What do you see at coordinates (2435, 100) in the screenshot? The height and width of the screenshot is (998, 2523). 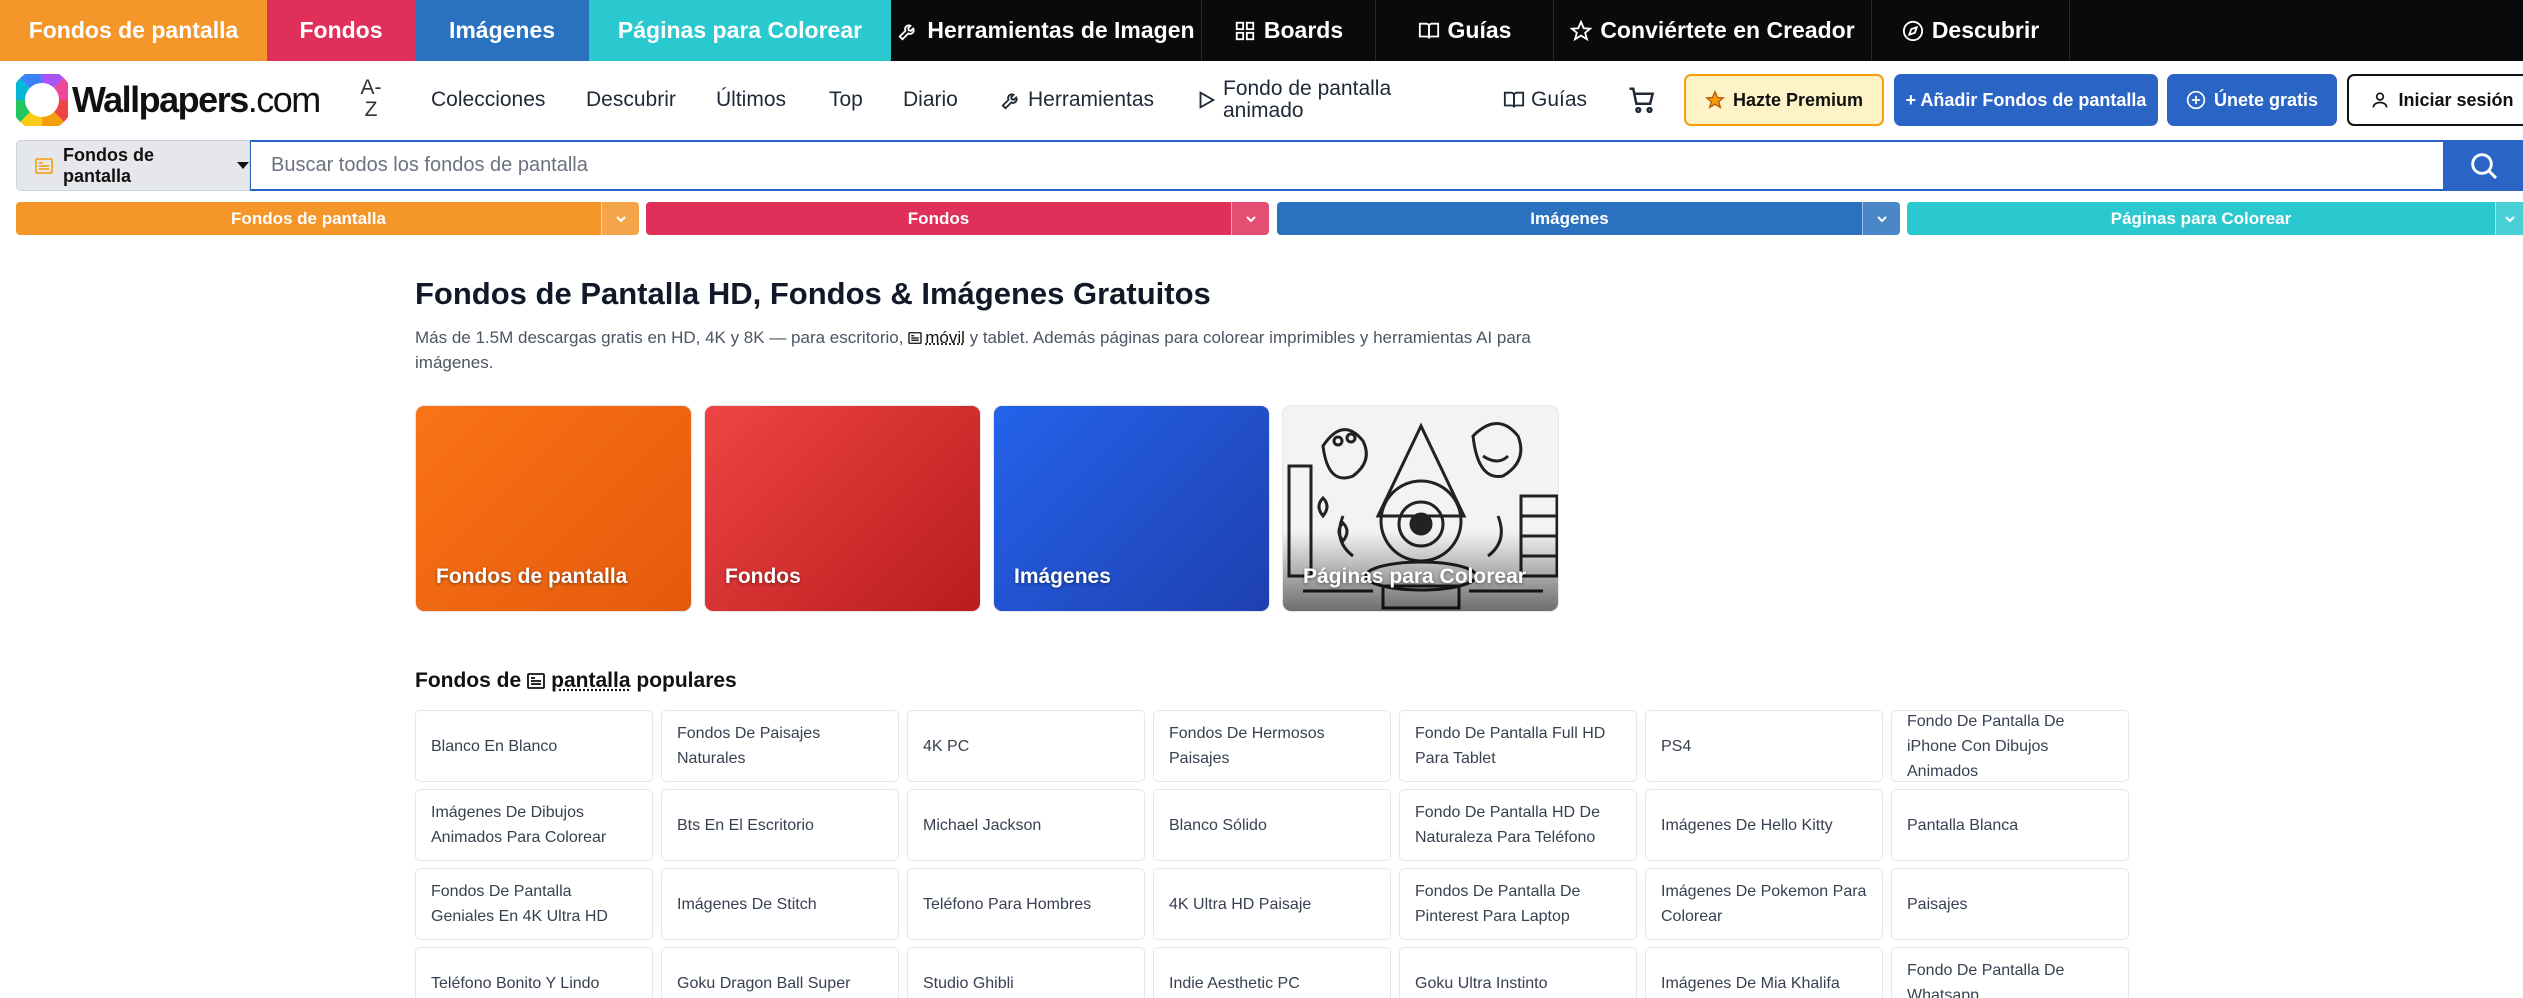 I see `login-button: Iniciar sesión` at bounding box center [2435, 100].